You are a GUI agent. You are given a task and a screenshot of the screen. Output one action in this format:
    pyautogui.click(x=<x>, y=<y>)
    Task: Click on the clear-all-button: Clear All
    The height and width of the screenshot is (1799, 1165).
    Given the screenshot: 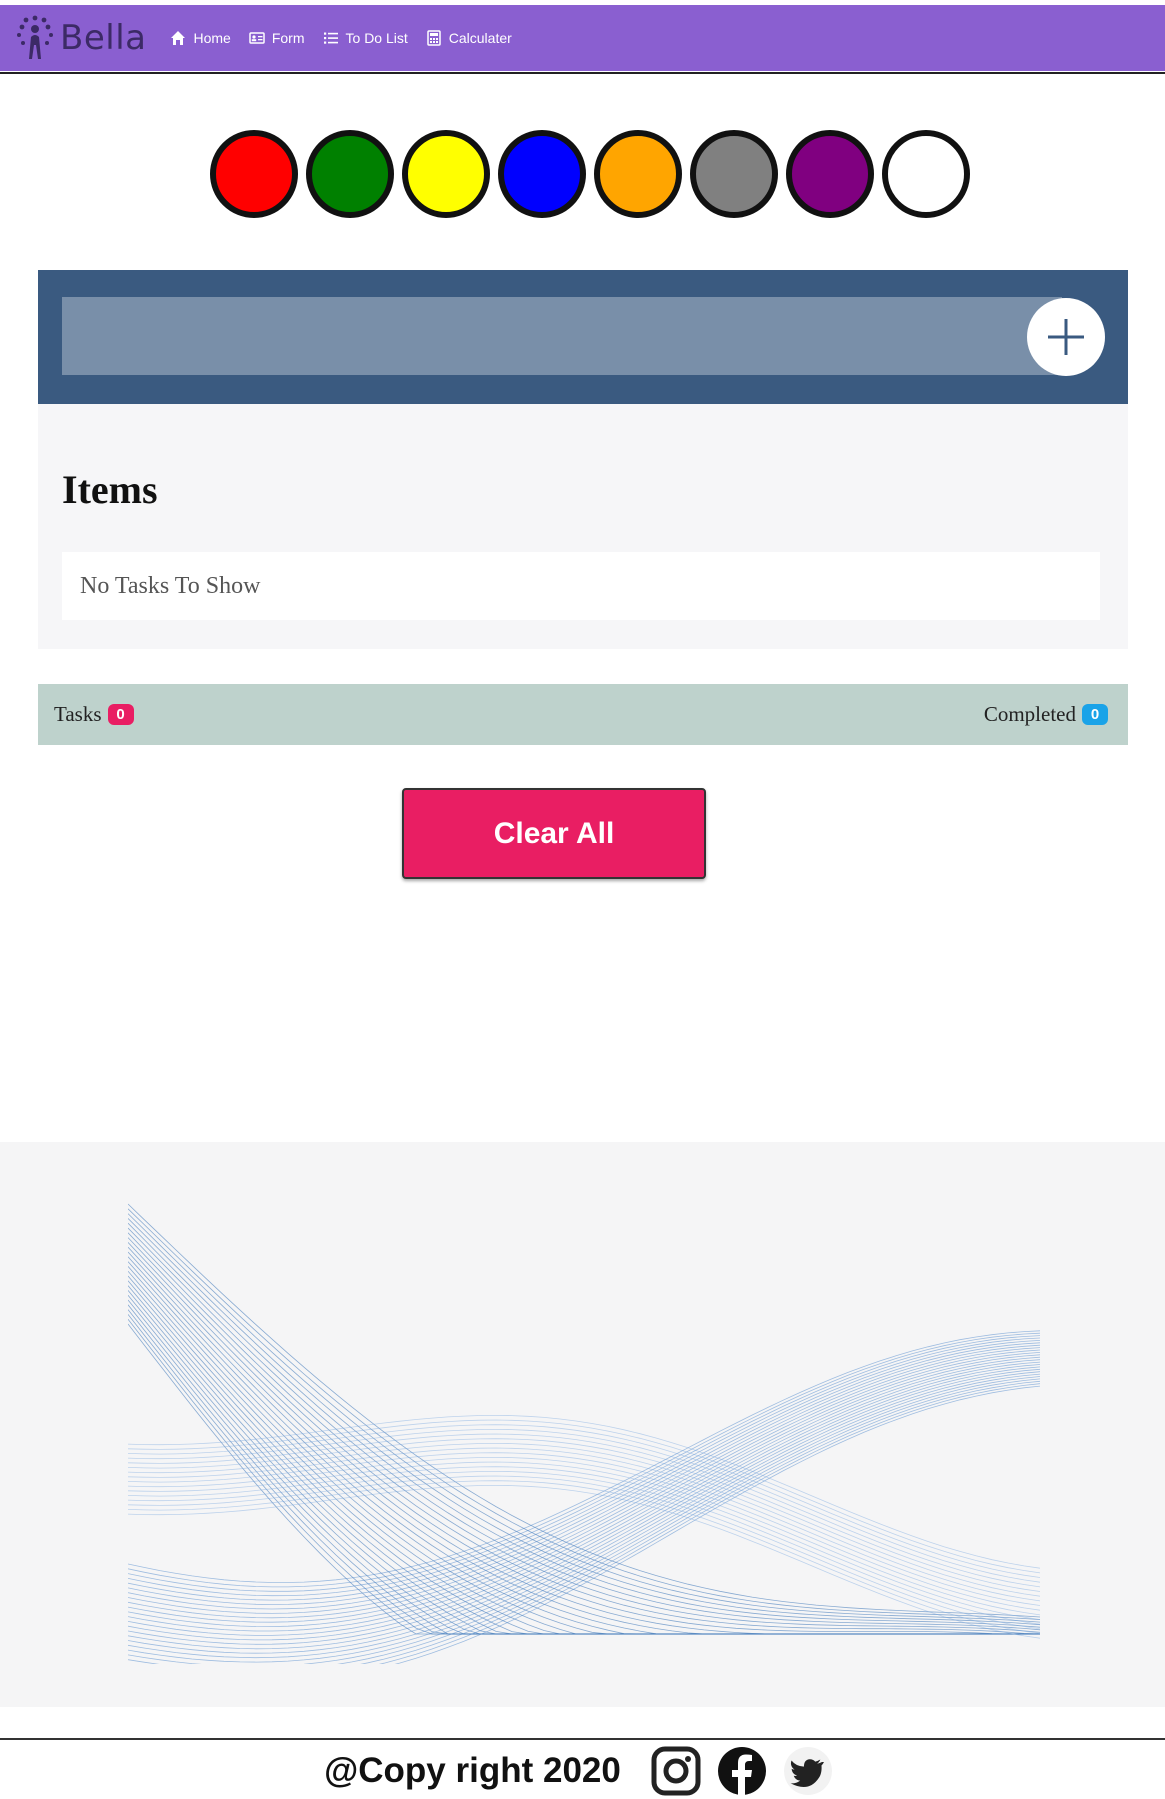 What is the action you would take?
    pyautogui.click(x=554, y=833)
    